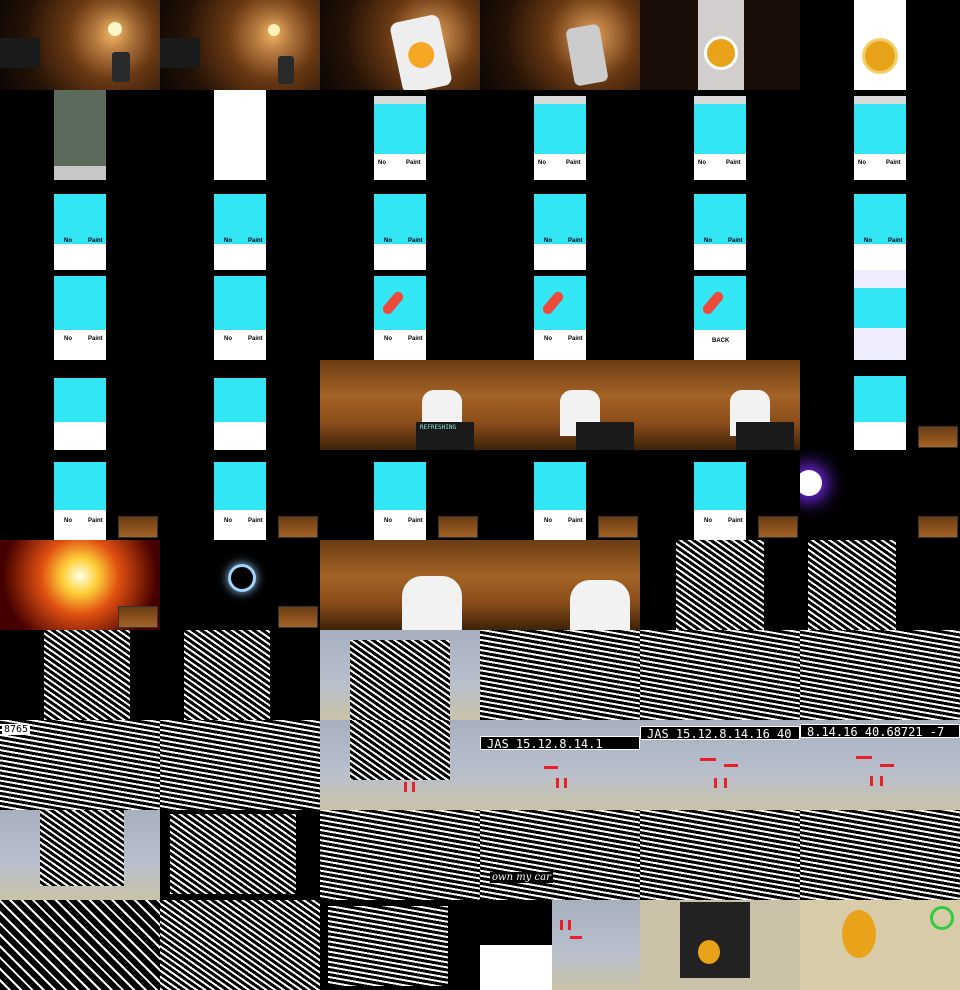  I want to click on frame-paint-15: BACK, so click(720, 315).